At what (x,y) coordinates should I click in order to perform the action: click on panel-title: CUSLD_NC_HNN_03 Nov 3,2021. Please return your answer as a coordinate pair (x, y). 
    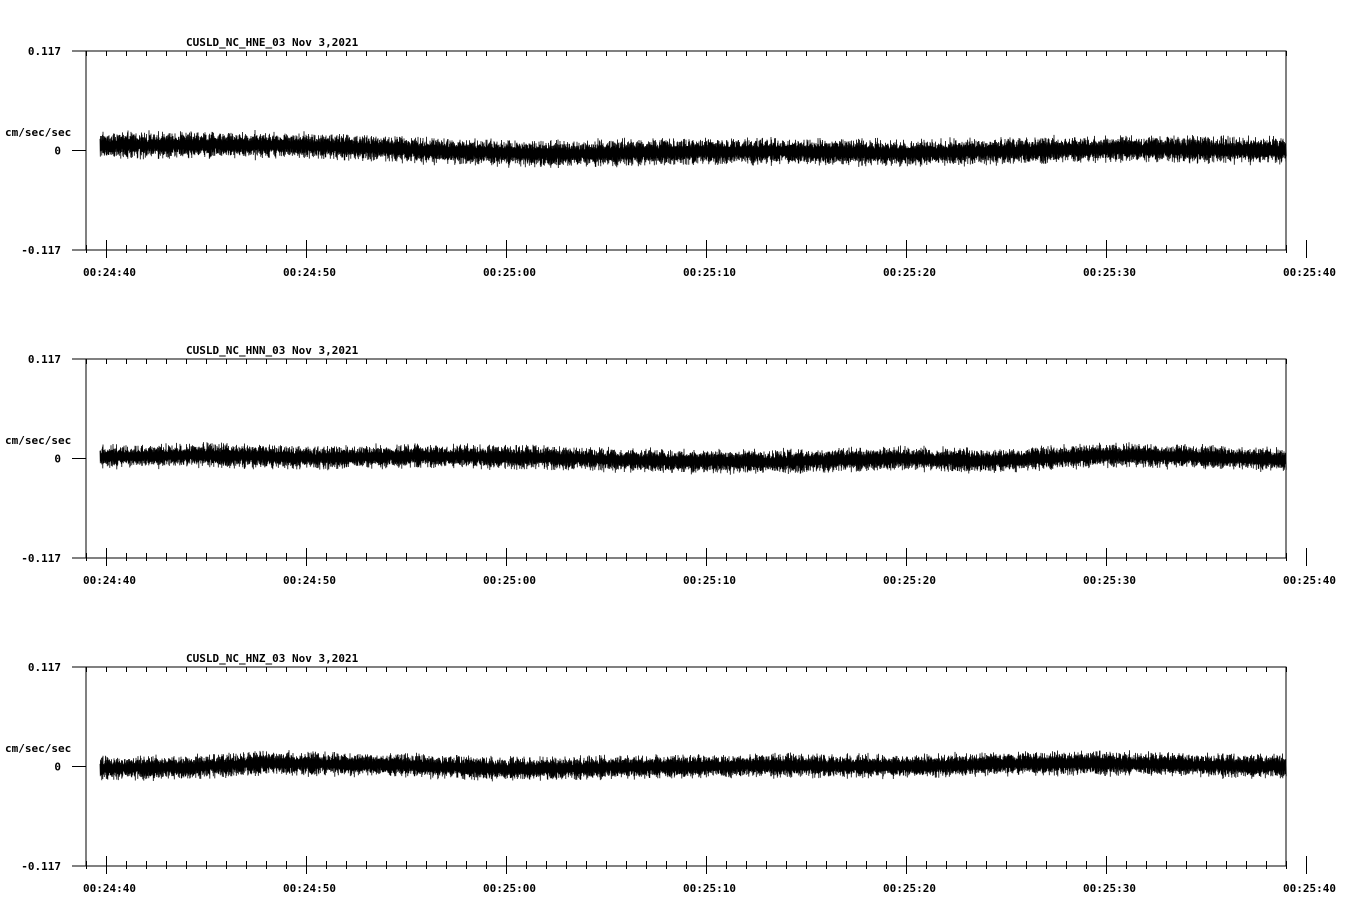
    Looking at the image, I should click on (272, 350).